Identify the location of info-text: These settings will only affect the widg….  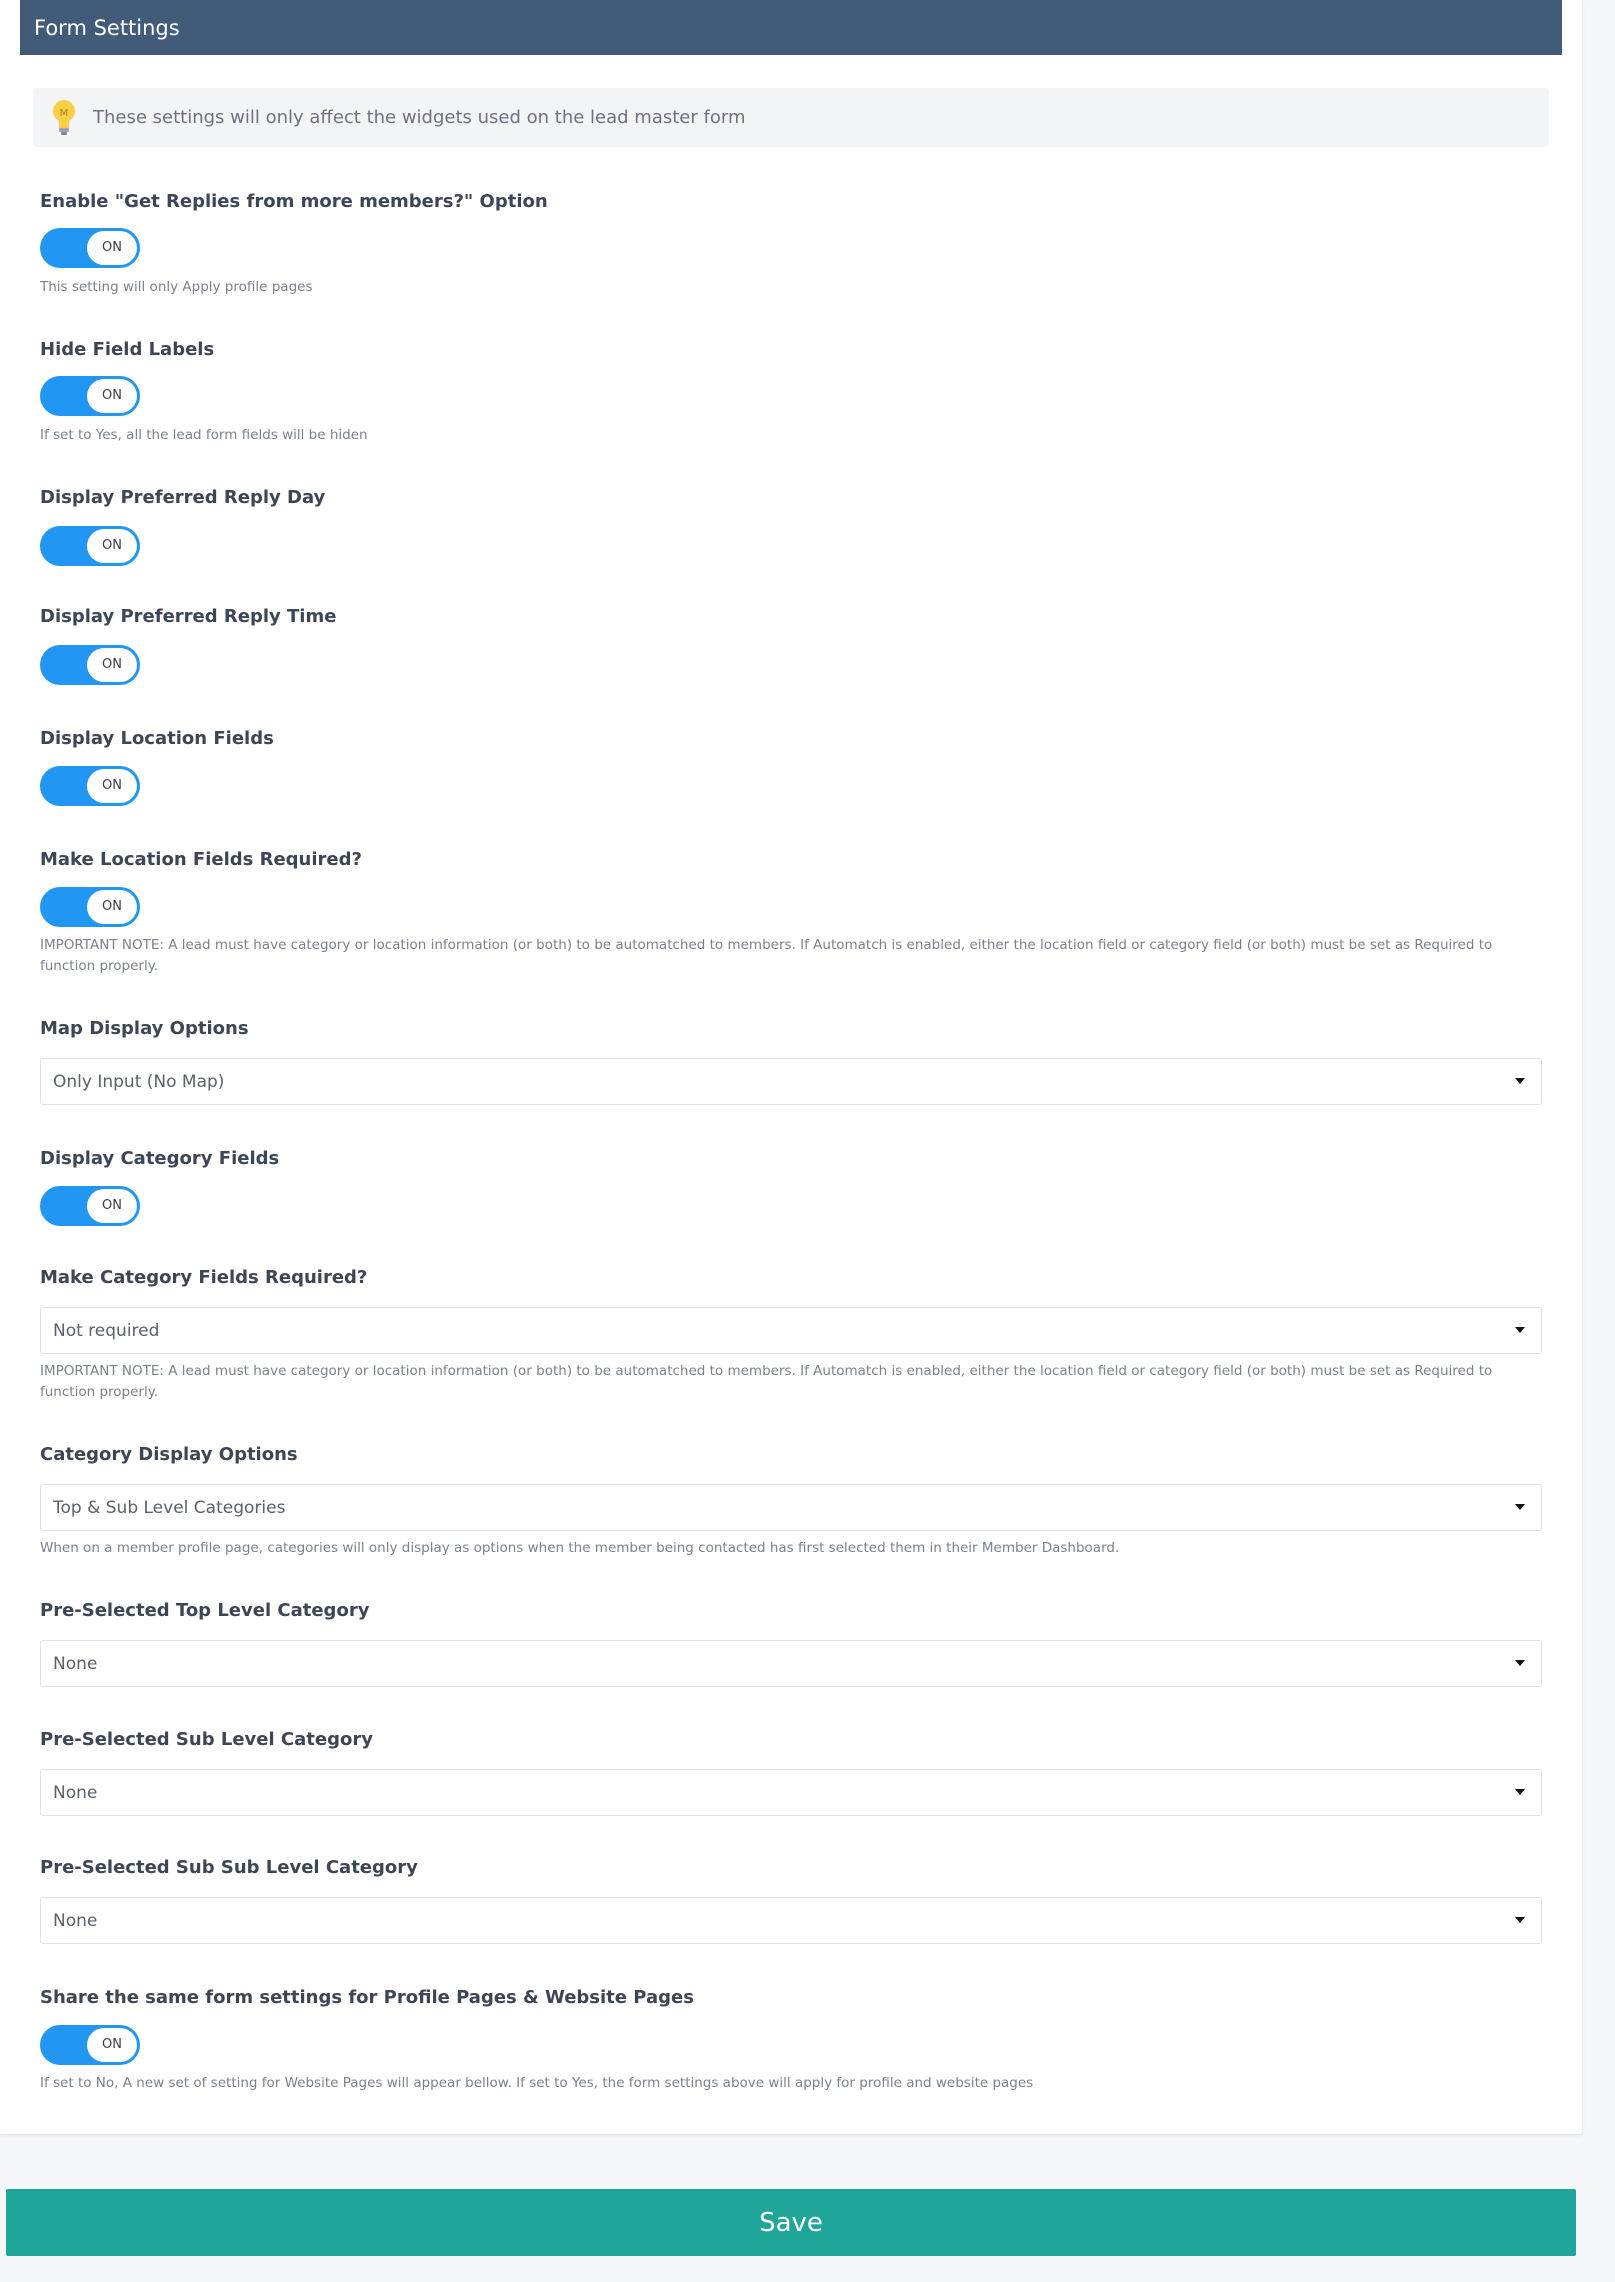
(419, 117).